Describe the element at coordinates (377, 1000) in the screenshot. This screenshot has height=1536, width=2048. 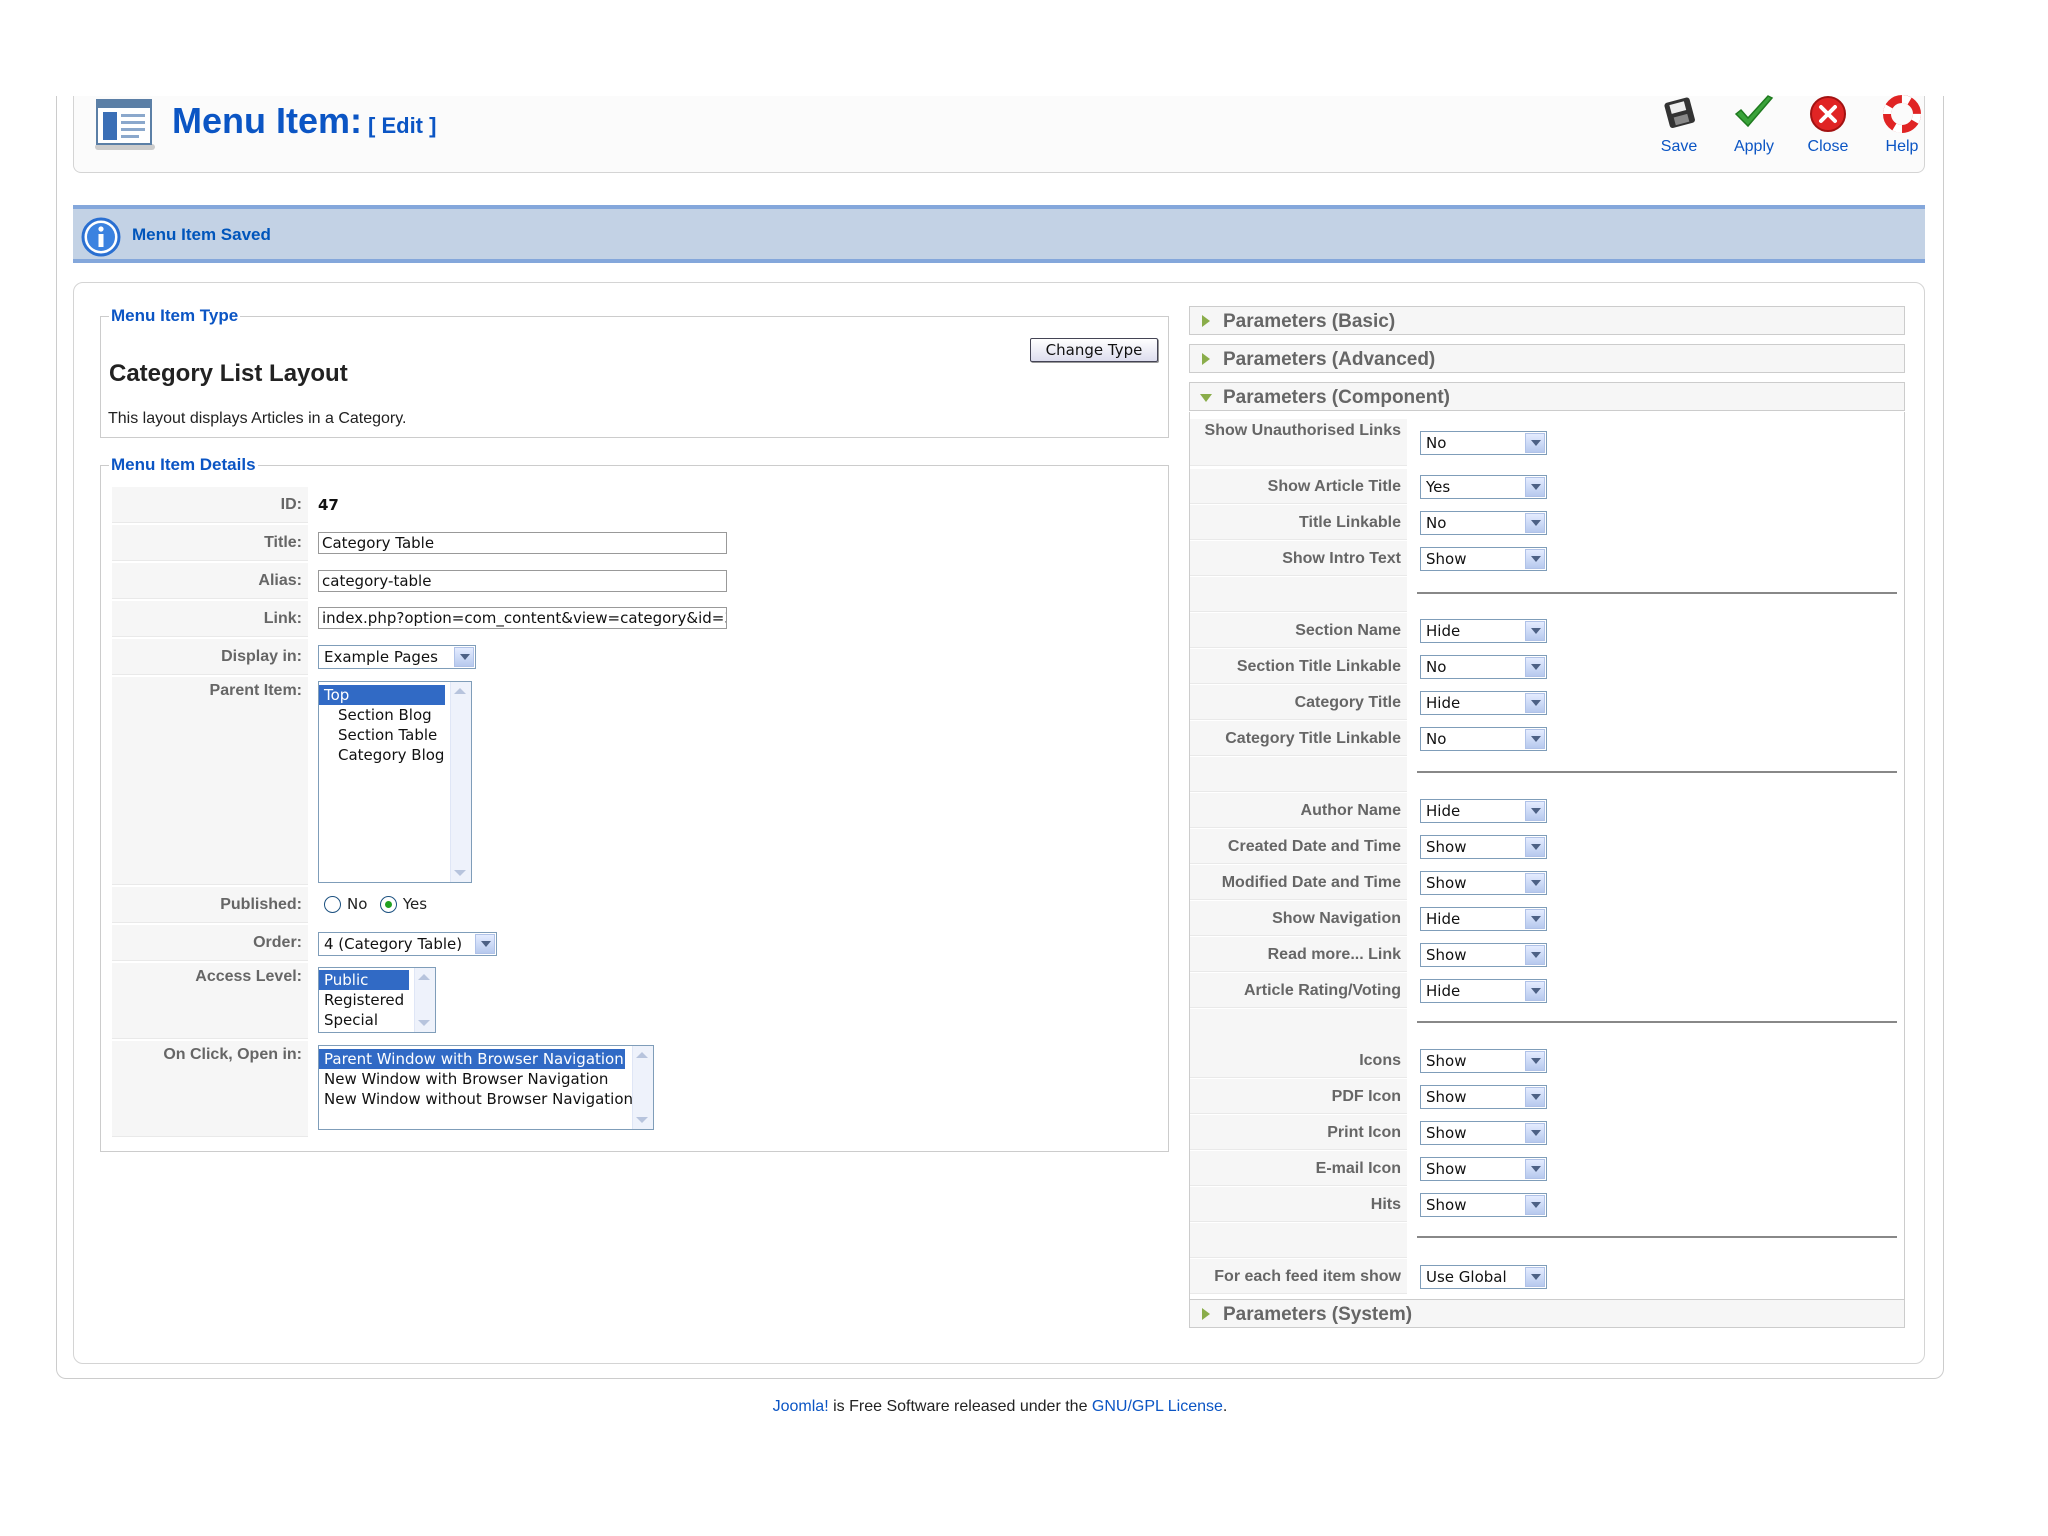
I see `access-level-list: Public Registered Special` at that location.